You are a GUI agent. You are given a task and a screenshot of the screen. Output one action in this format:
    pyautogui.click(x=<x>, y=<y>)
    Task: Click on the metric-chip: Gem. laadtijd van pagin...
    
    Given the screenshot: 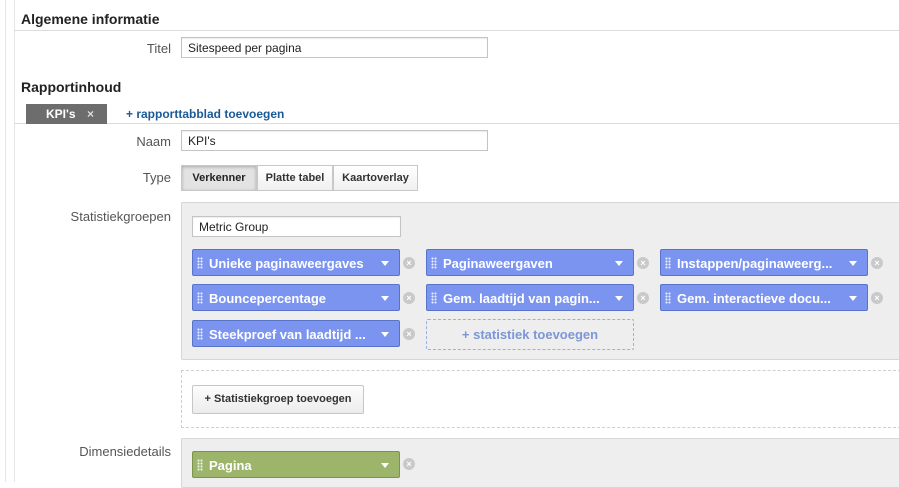 What is the action you would take?
    pyautogui.click(x=530, y=297)
    